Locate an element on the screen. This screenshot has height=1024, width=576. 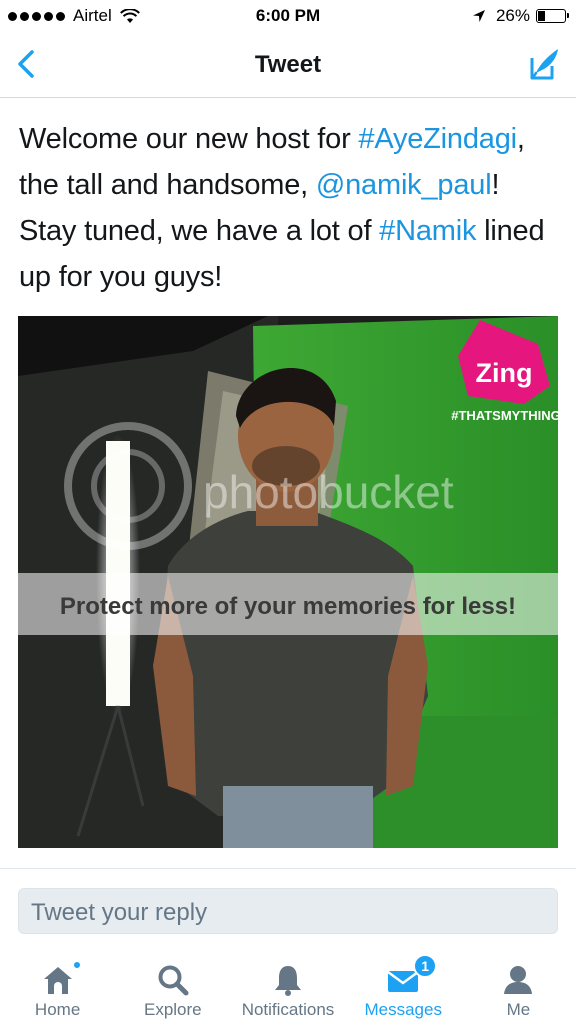
zing-logo-text: Zing is located at coordinates (504, 373).